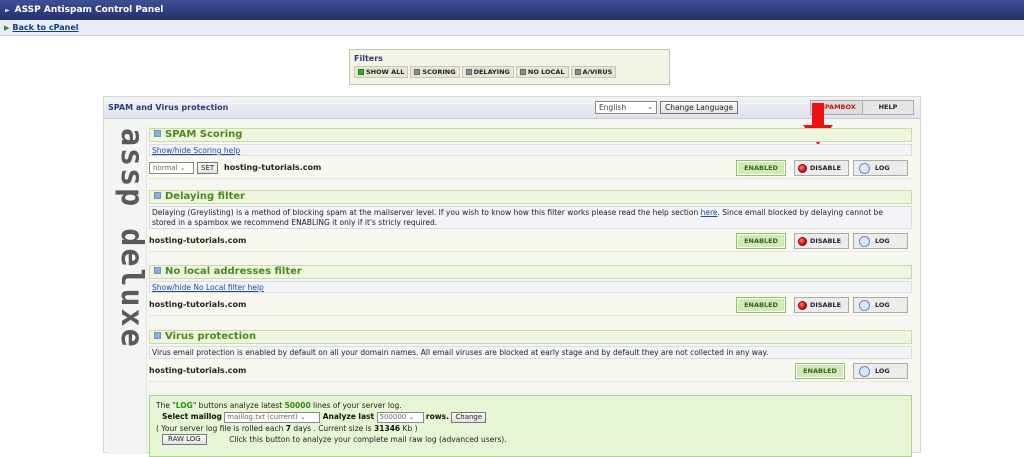 The image size is (1024, 457). I want to click on help-button: HELP, so click(888, 107).